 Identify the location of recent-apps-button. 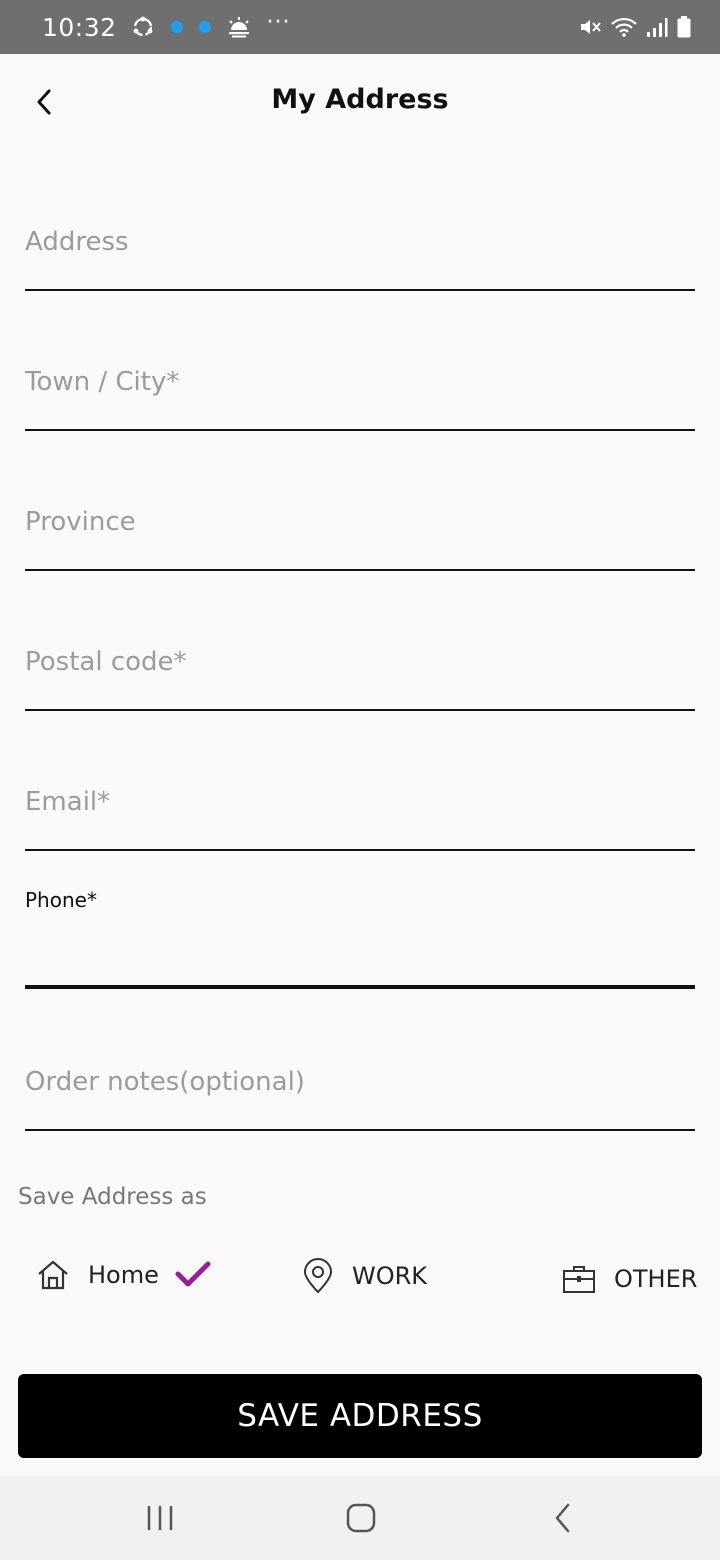
(160, 1518).